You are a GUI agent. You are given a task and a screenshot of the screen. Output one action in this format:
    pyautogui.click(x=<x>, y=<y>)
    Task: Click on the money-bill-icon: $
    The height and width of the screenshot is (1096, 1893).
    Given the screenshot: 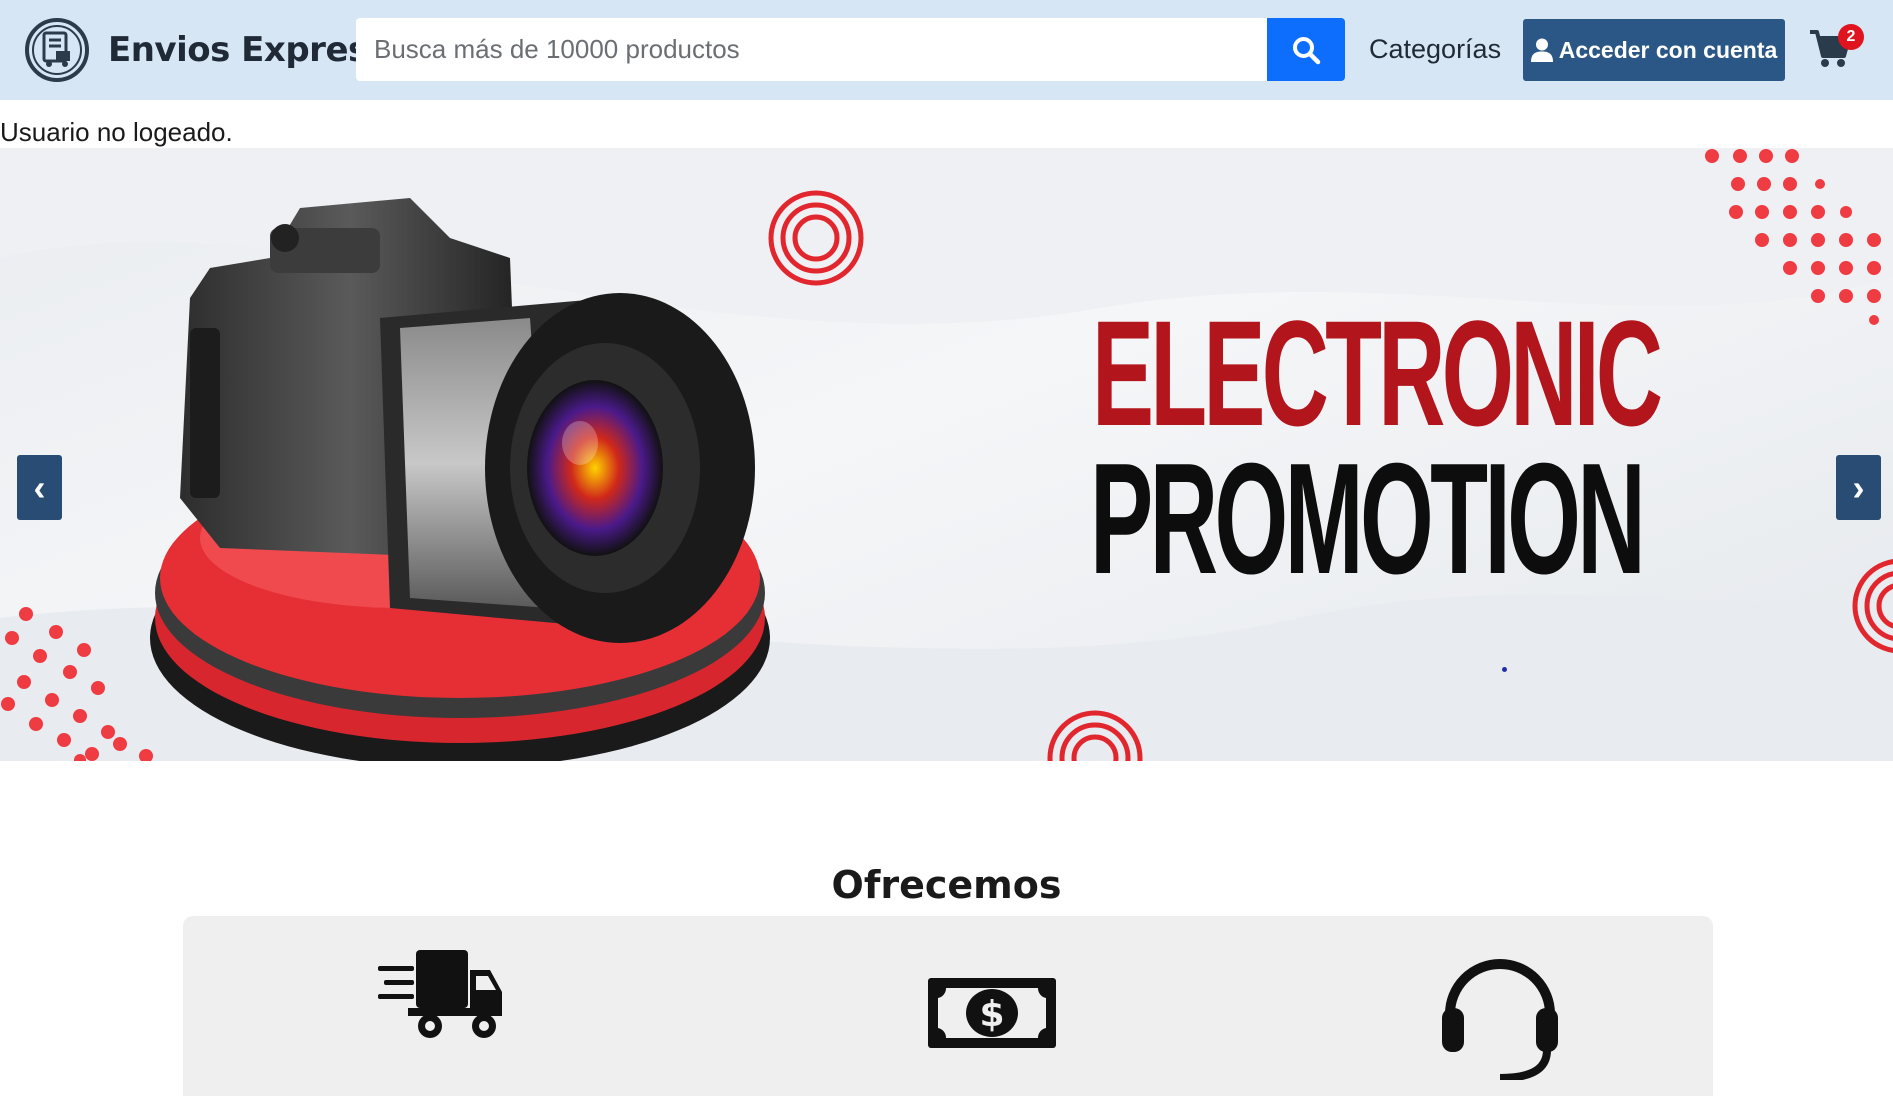 What is the action you would take?
    pyautogui.click(x=992, y=1013)
    